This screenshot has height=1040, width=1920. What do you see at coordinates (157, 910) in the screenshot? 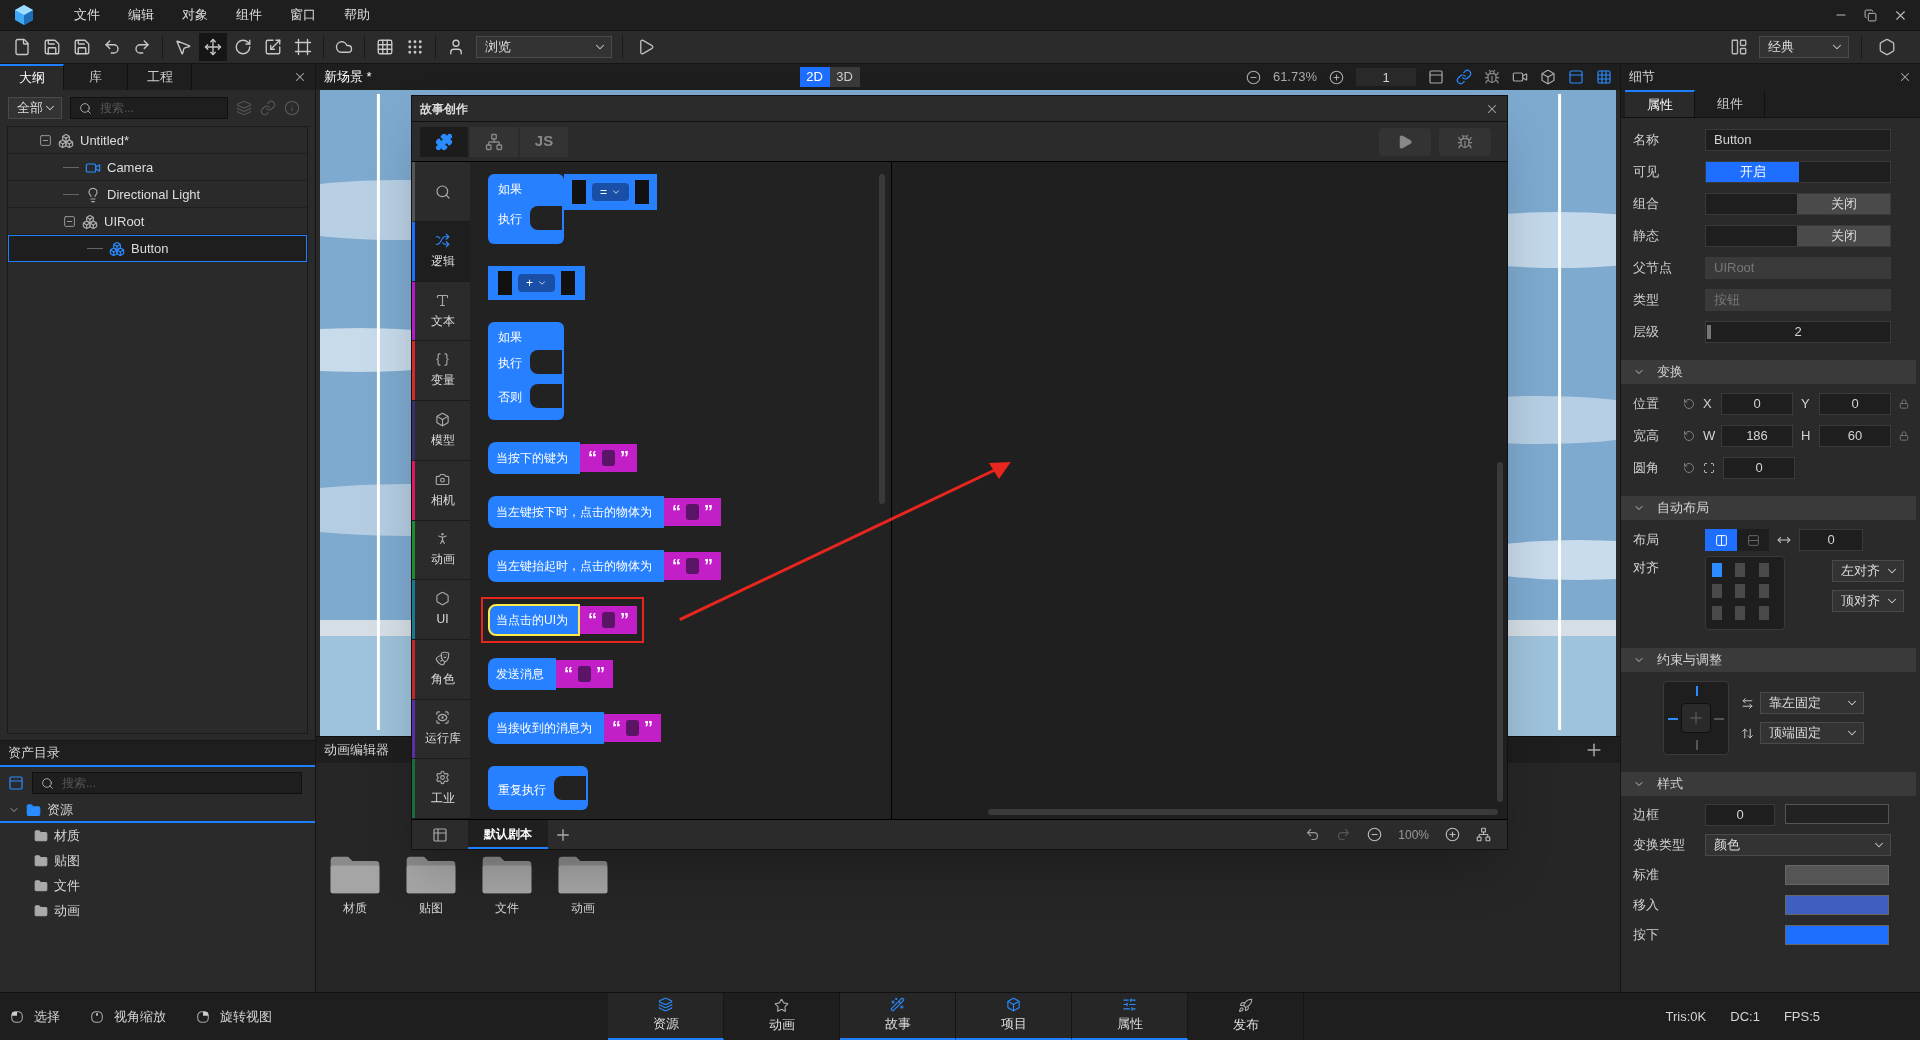
I see `tree-row: 动画` at bounding box center [157, 910].